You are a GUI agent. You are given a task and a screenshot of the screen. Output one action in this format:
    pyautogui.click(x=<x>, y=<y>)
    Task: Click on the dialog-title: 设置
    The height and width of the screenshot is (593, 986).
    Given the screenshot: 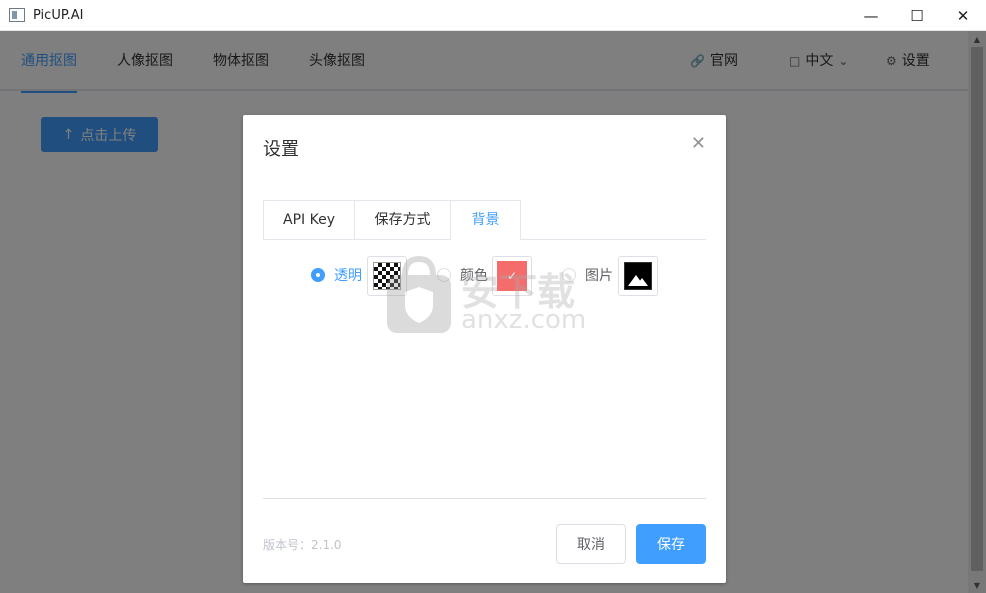 What is the action you would take?
    pyautogui.click(x=281, y=149)
    